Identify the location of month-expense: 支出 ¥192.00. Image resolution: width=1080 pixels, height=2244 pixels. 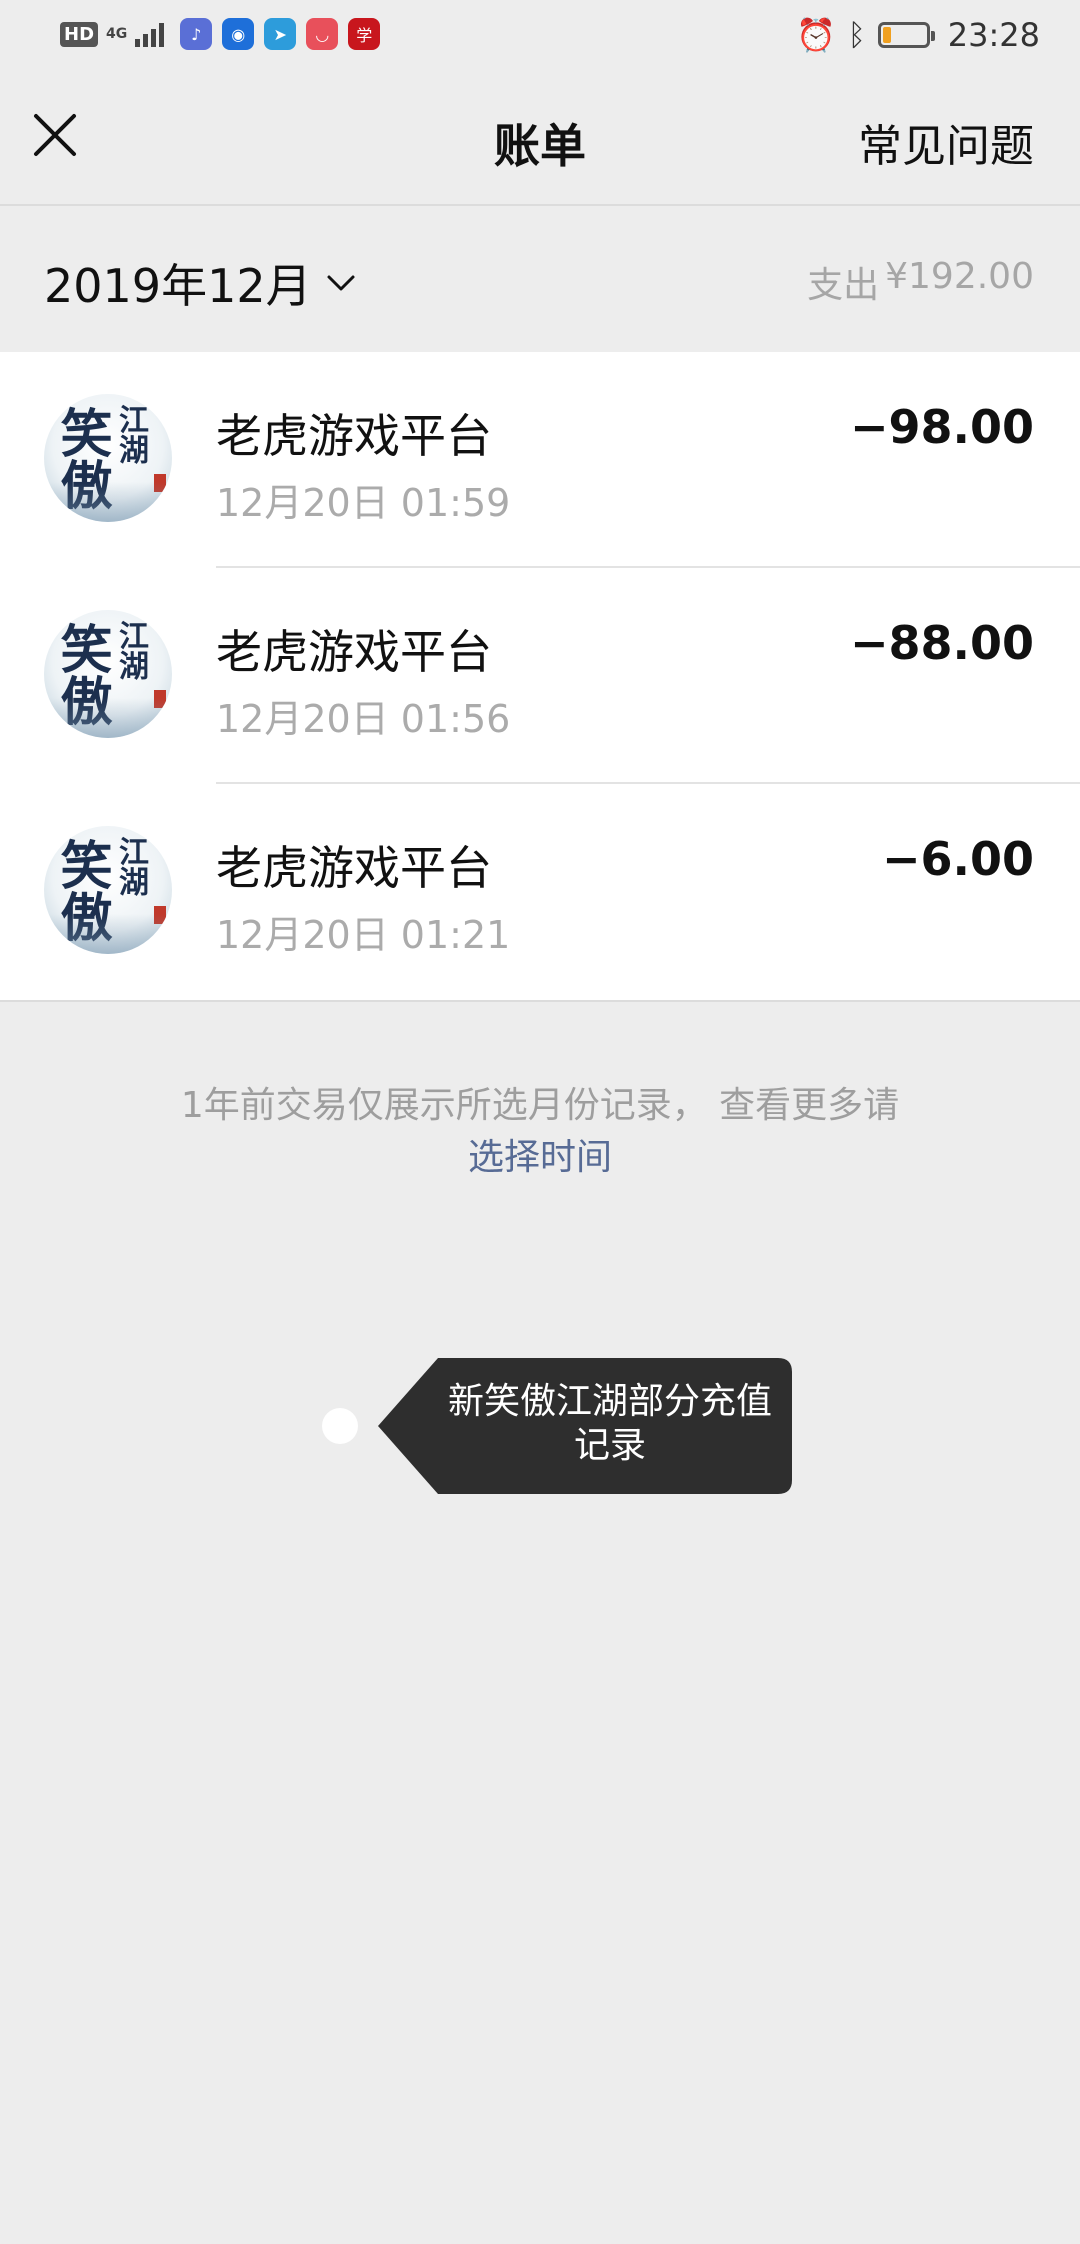
(920, 282).